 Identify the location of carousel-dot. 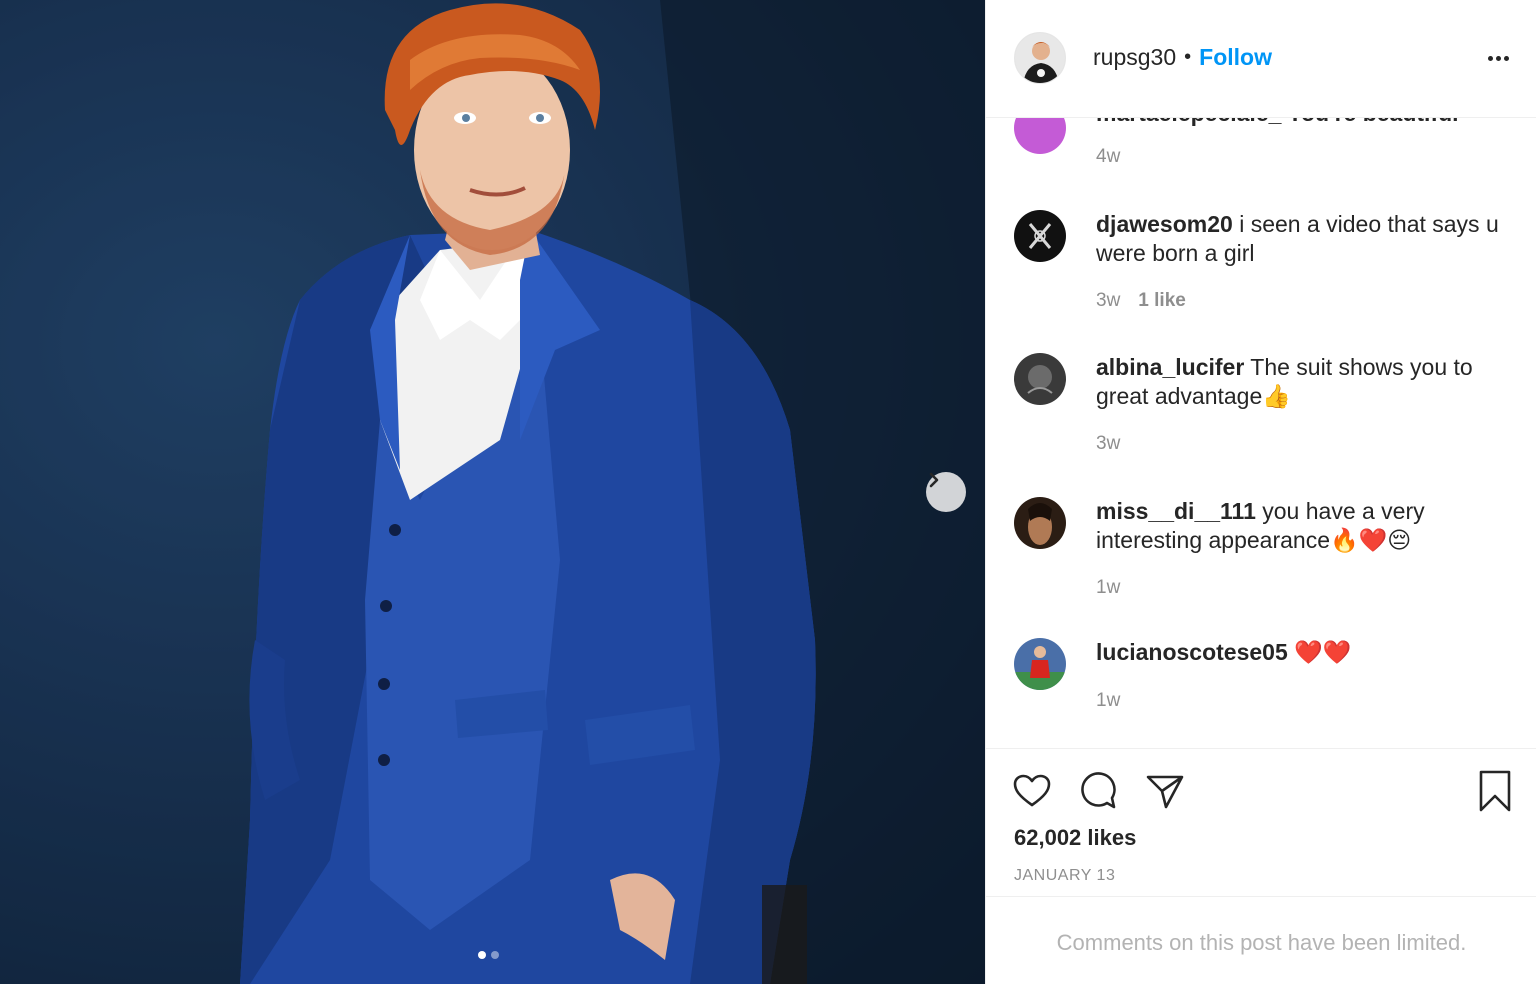
(495, 955).